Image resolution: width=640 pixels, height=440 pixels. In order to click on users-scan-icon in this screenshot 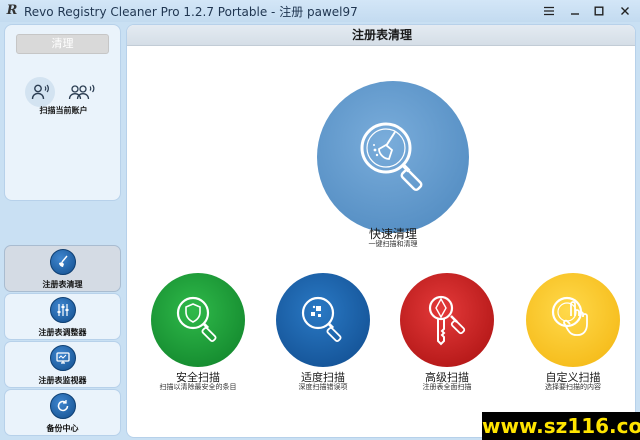, I will do `click(81, 92)`.